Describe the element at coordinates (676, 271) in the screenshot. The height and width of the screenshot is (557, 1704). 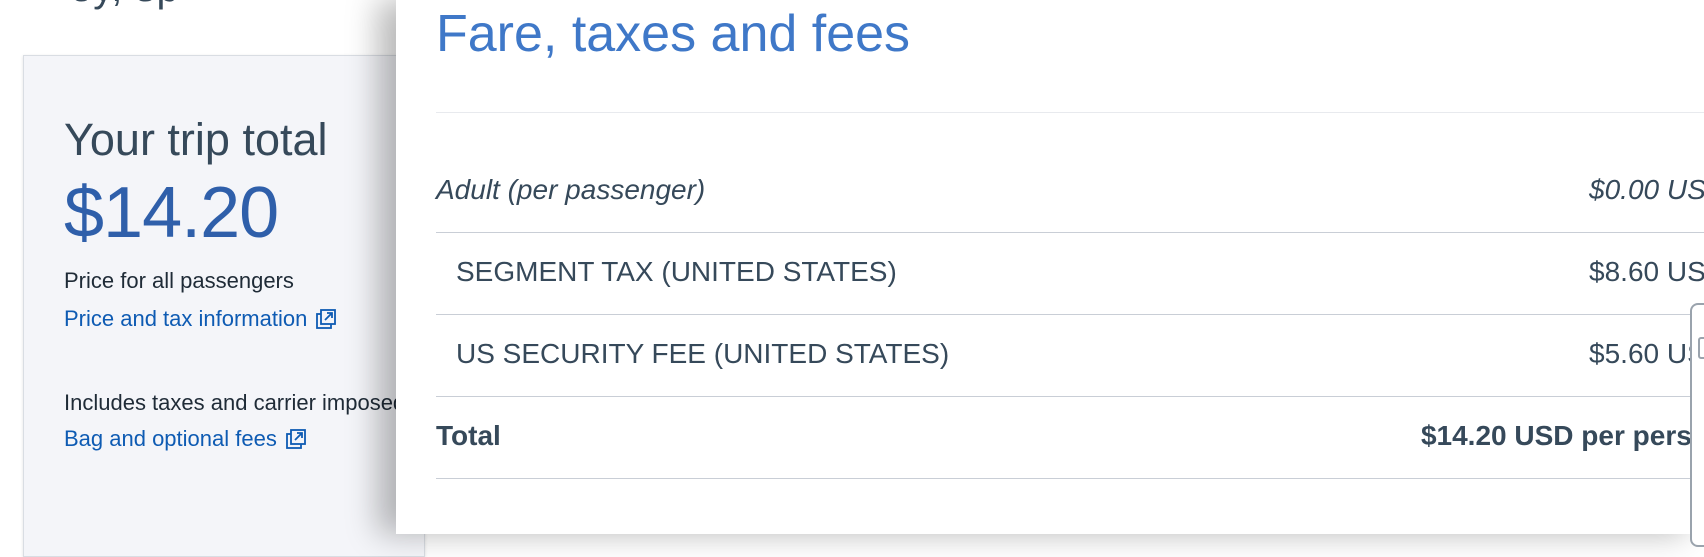
I see `fee-row-label: SEGMENT TAX (UNITED STATES)` at that location.